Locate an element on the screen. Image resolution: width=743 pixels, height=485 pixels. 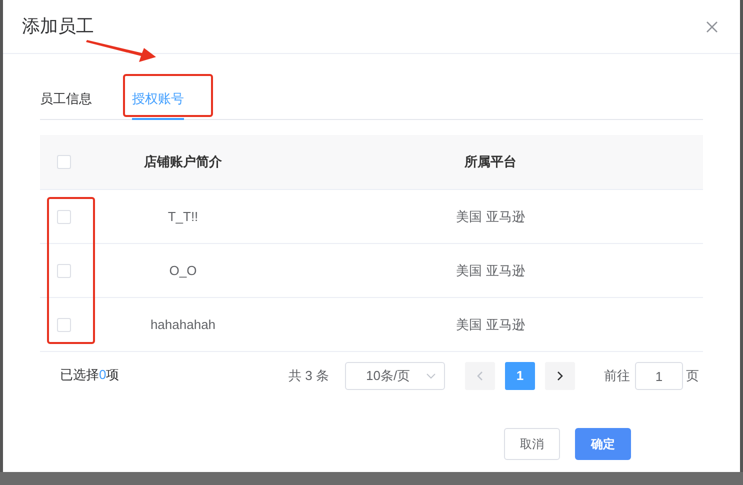
close-icon is located at coordinates (712, 26).